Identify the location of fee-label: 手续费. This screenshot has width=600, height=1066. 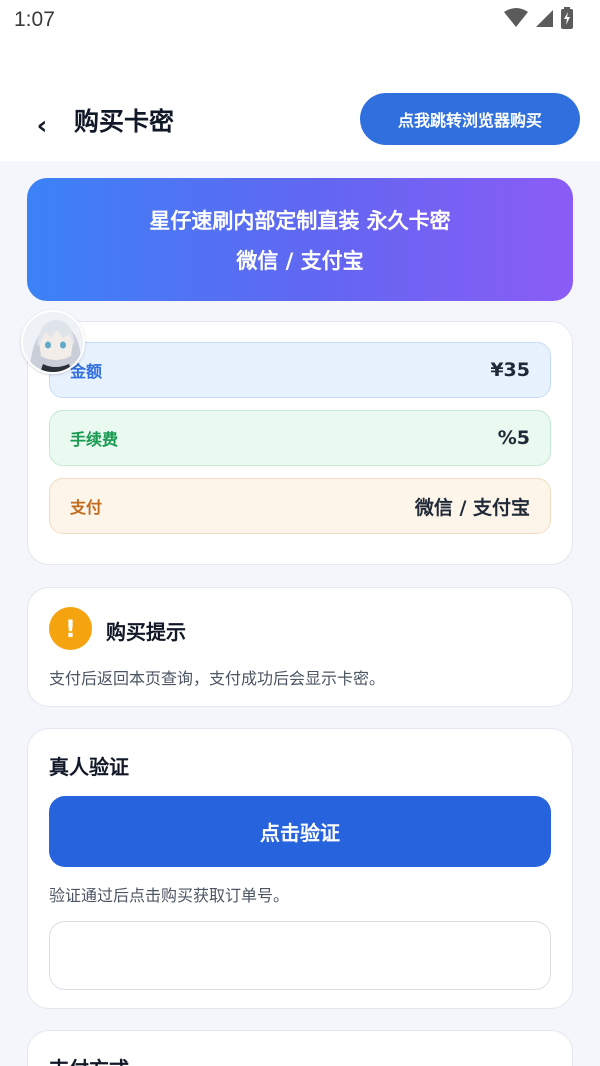
(94, 439).